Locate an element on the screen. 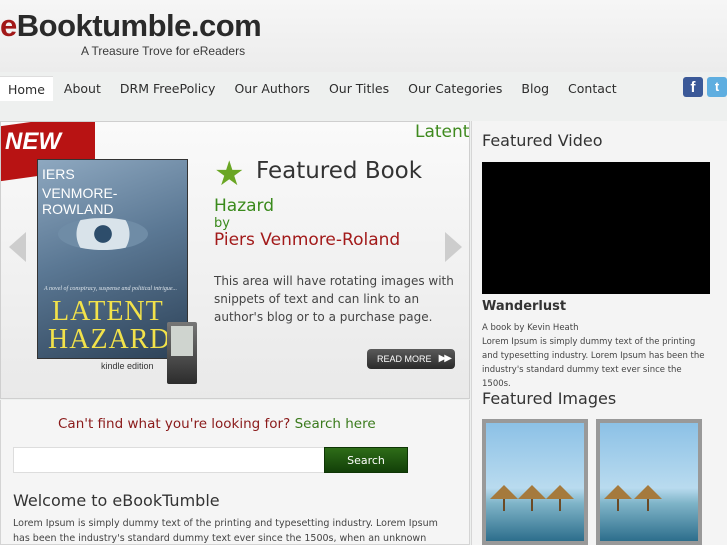 The height and width of the screenshot is (545, 727). search-button: Search is located at coordinates (366, 460).